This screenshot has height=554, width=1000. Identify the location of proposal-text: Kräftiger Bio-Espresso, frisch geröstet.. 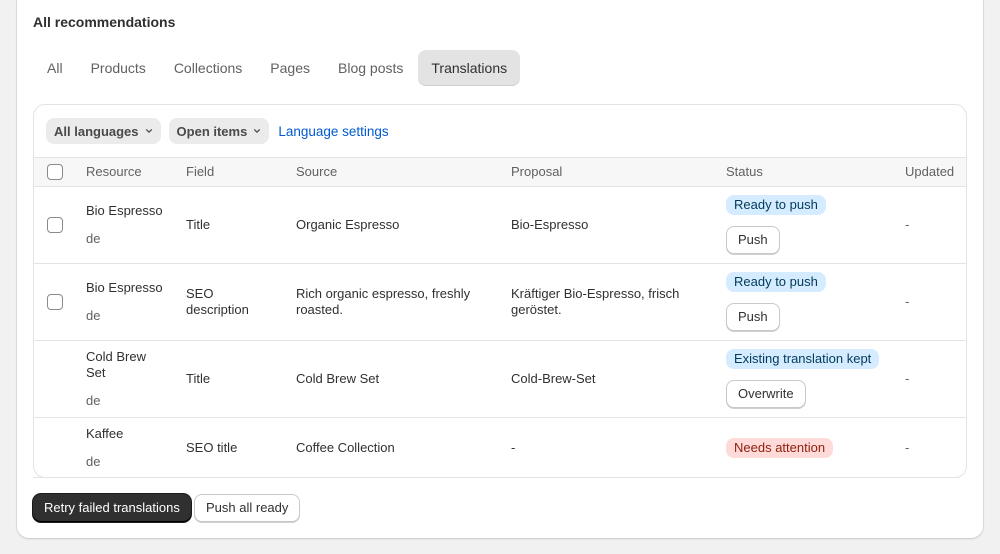
(595, 301).